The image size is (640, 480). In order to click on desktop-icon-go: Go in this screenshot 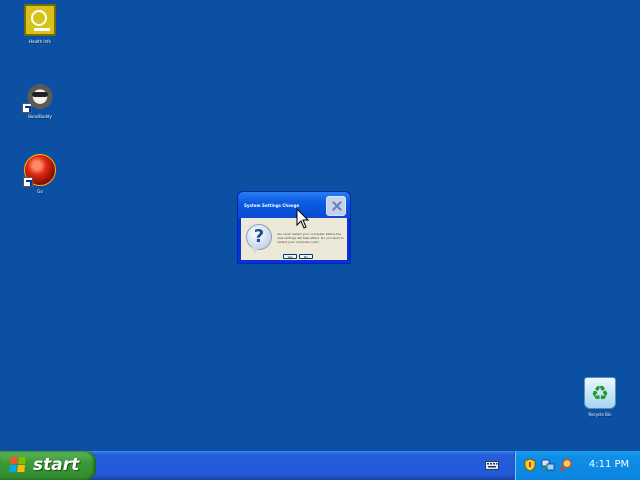, I will do `click(40, 174)`.